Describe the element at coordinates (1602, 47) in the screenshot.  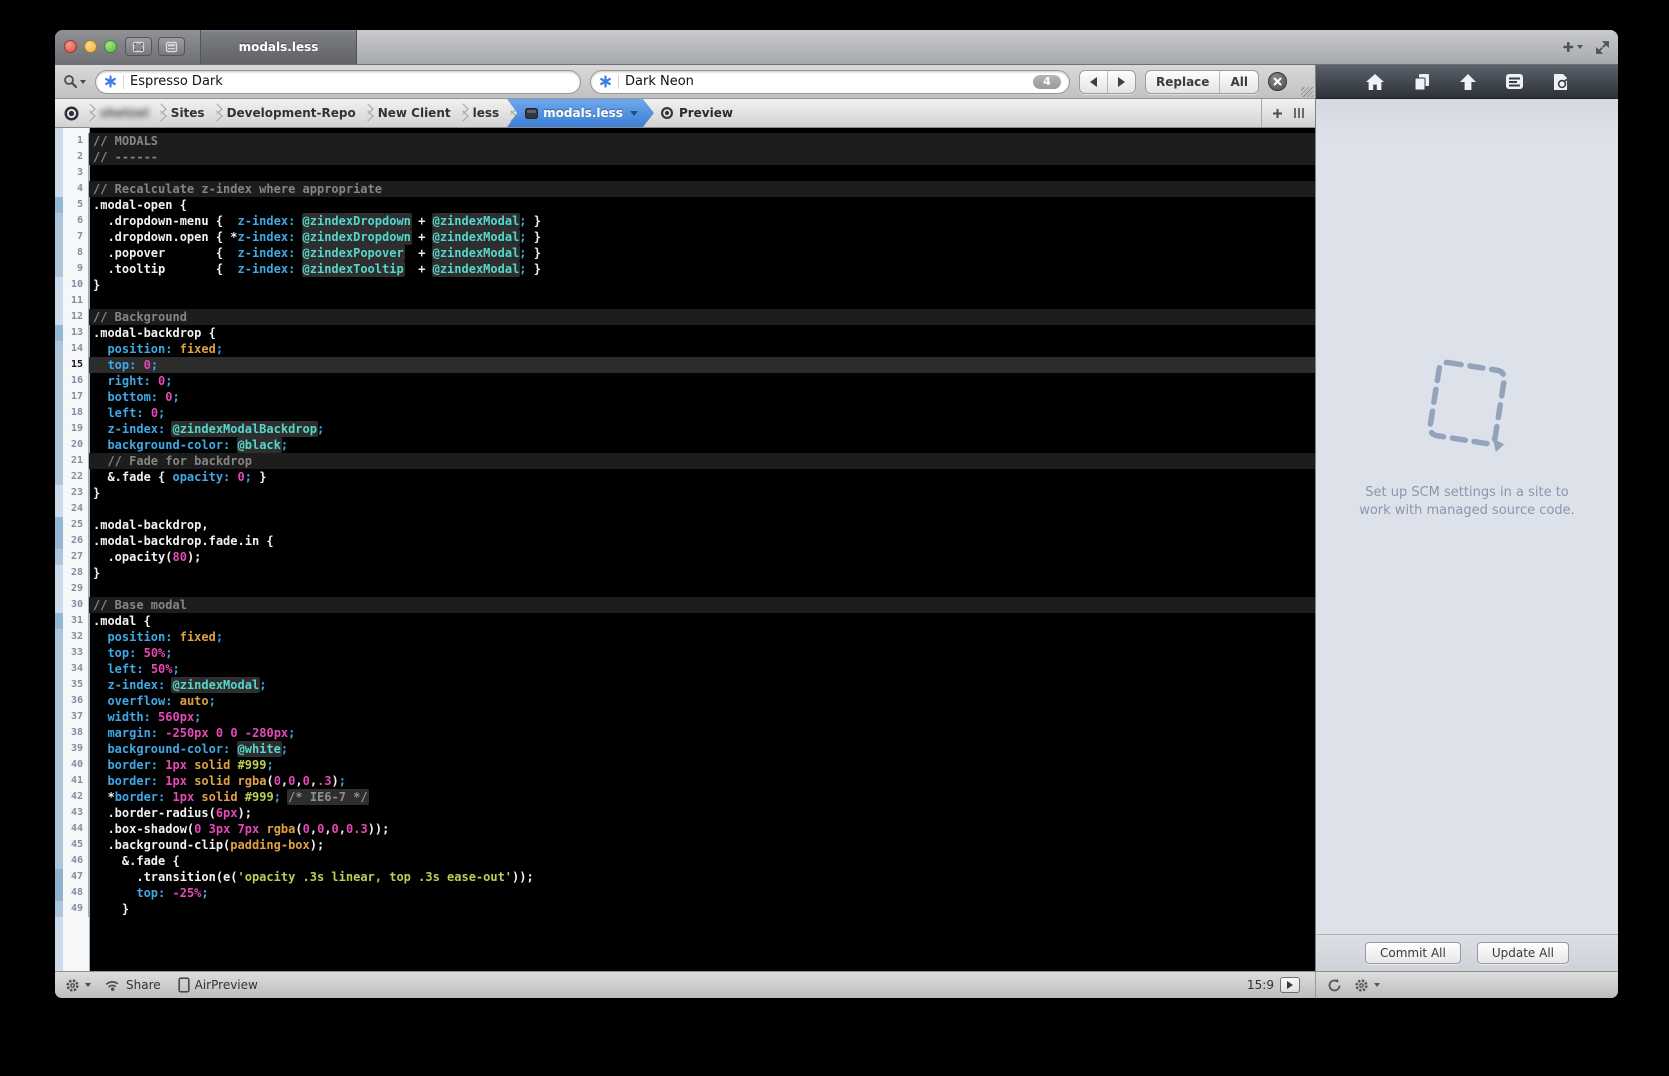
I see `fullscreen-button` at that location.